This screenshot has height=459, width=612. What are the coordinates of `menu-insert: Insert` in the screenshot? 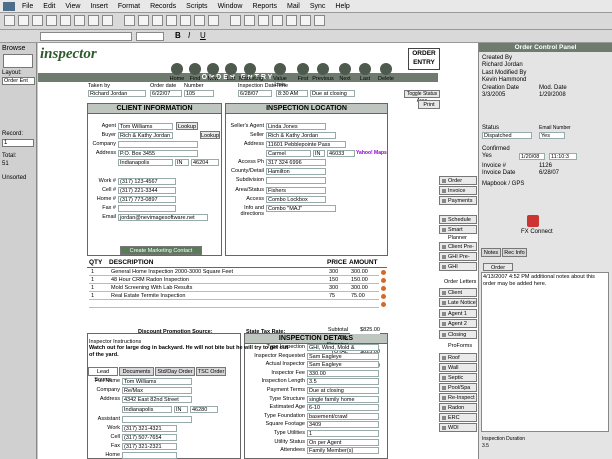 It's located at (99, 6).